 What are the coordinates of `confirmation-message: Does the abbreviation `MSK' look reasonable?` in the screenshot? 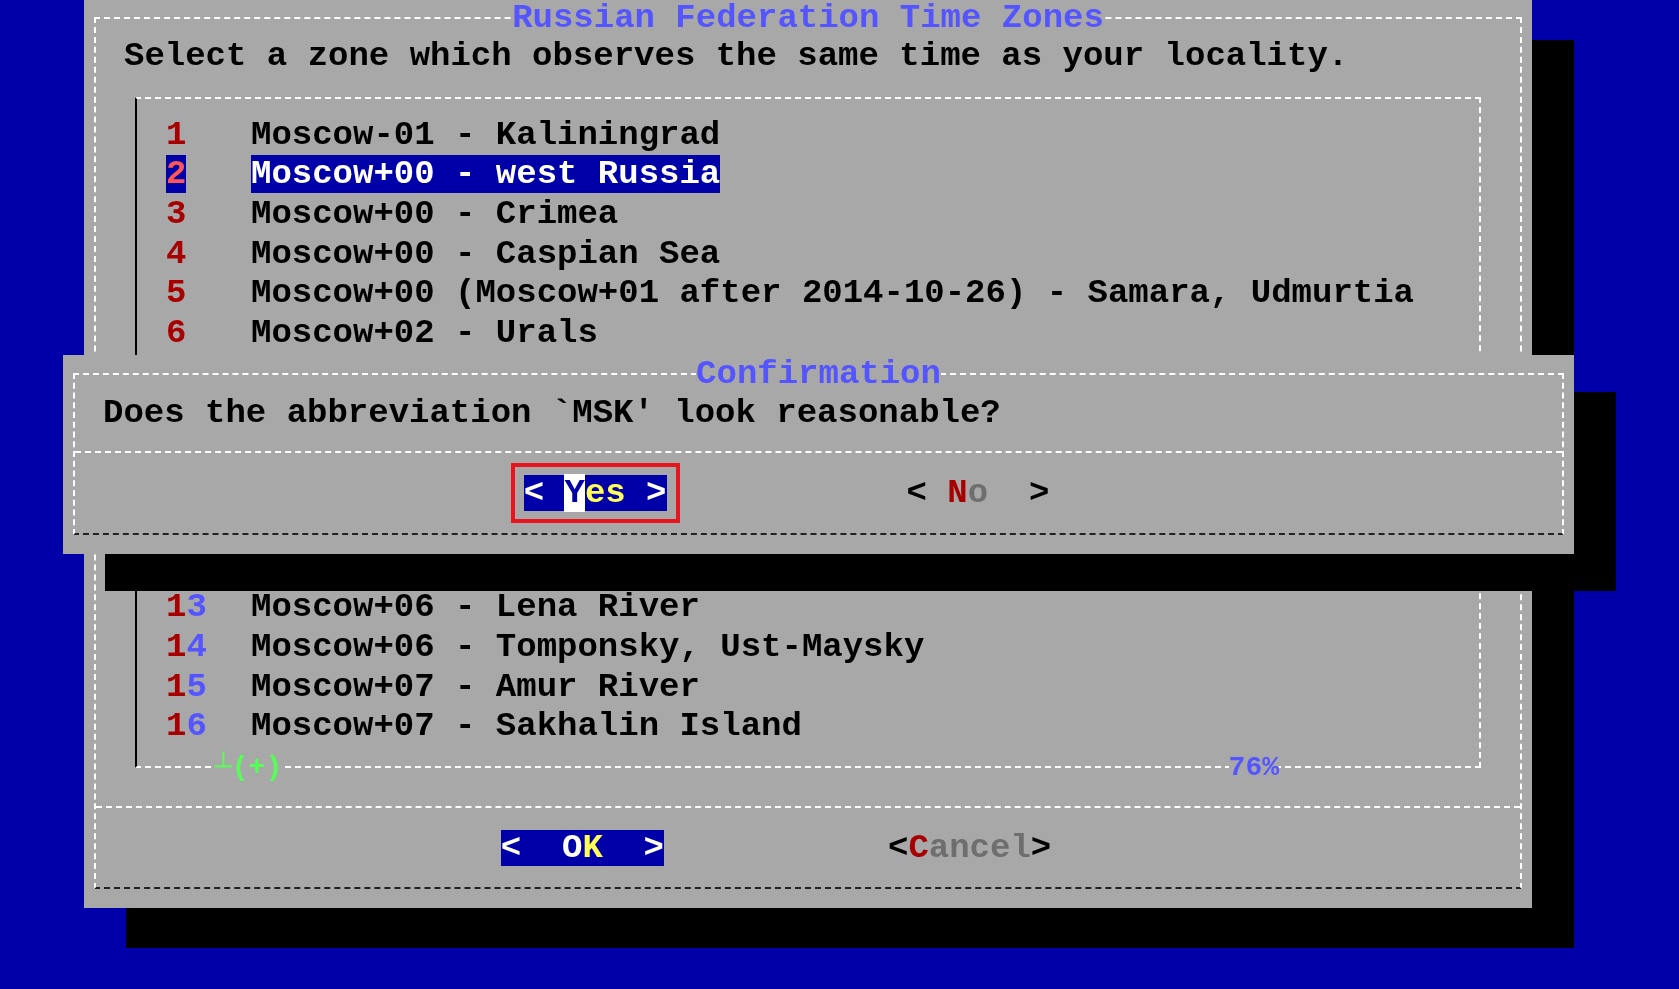 It's located at (552, 413).